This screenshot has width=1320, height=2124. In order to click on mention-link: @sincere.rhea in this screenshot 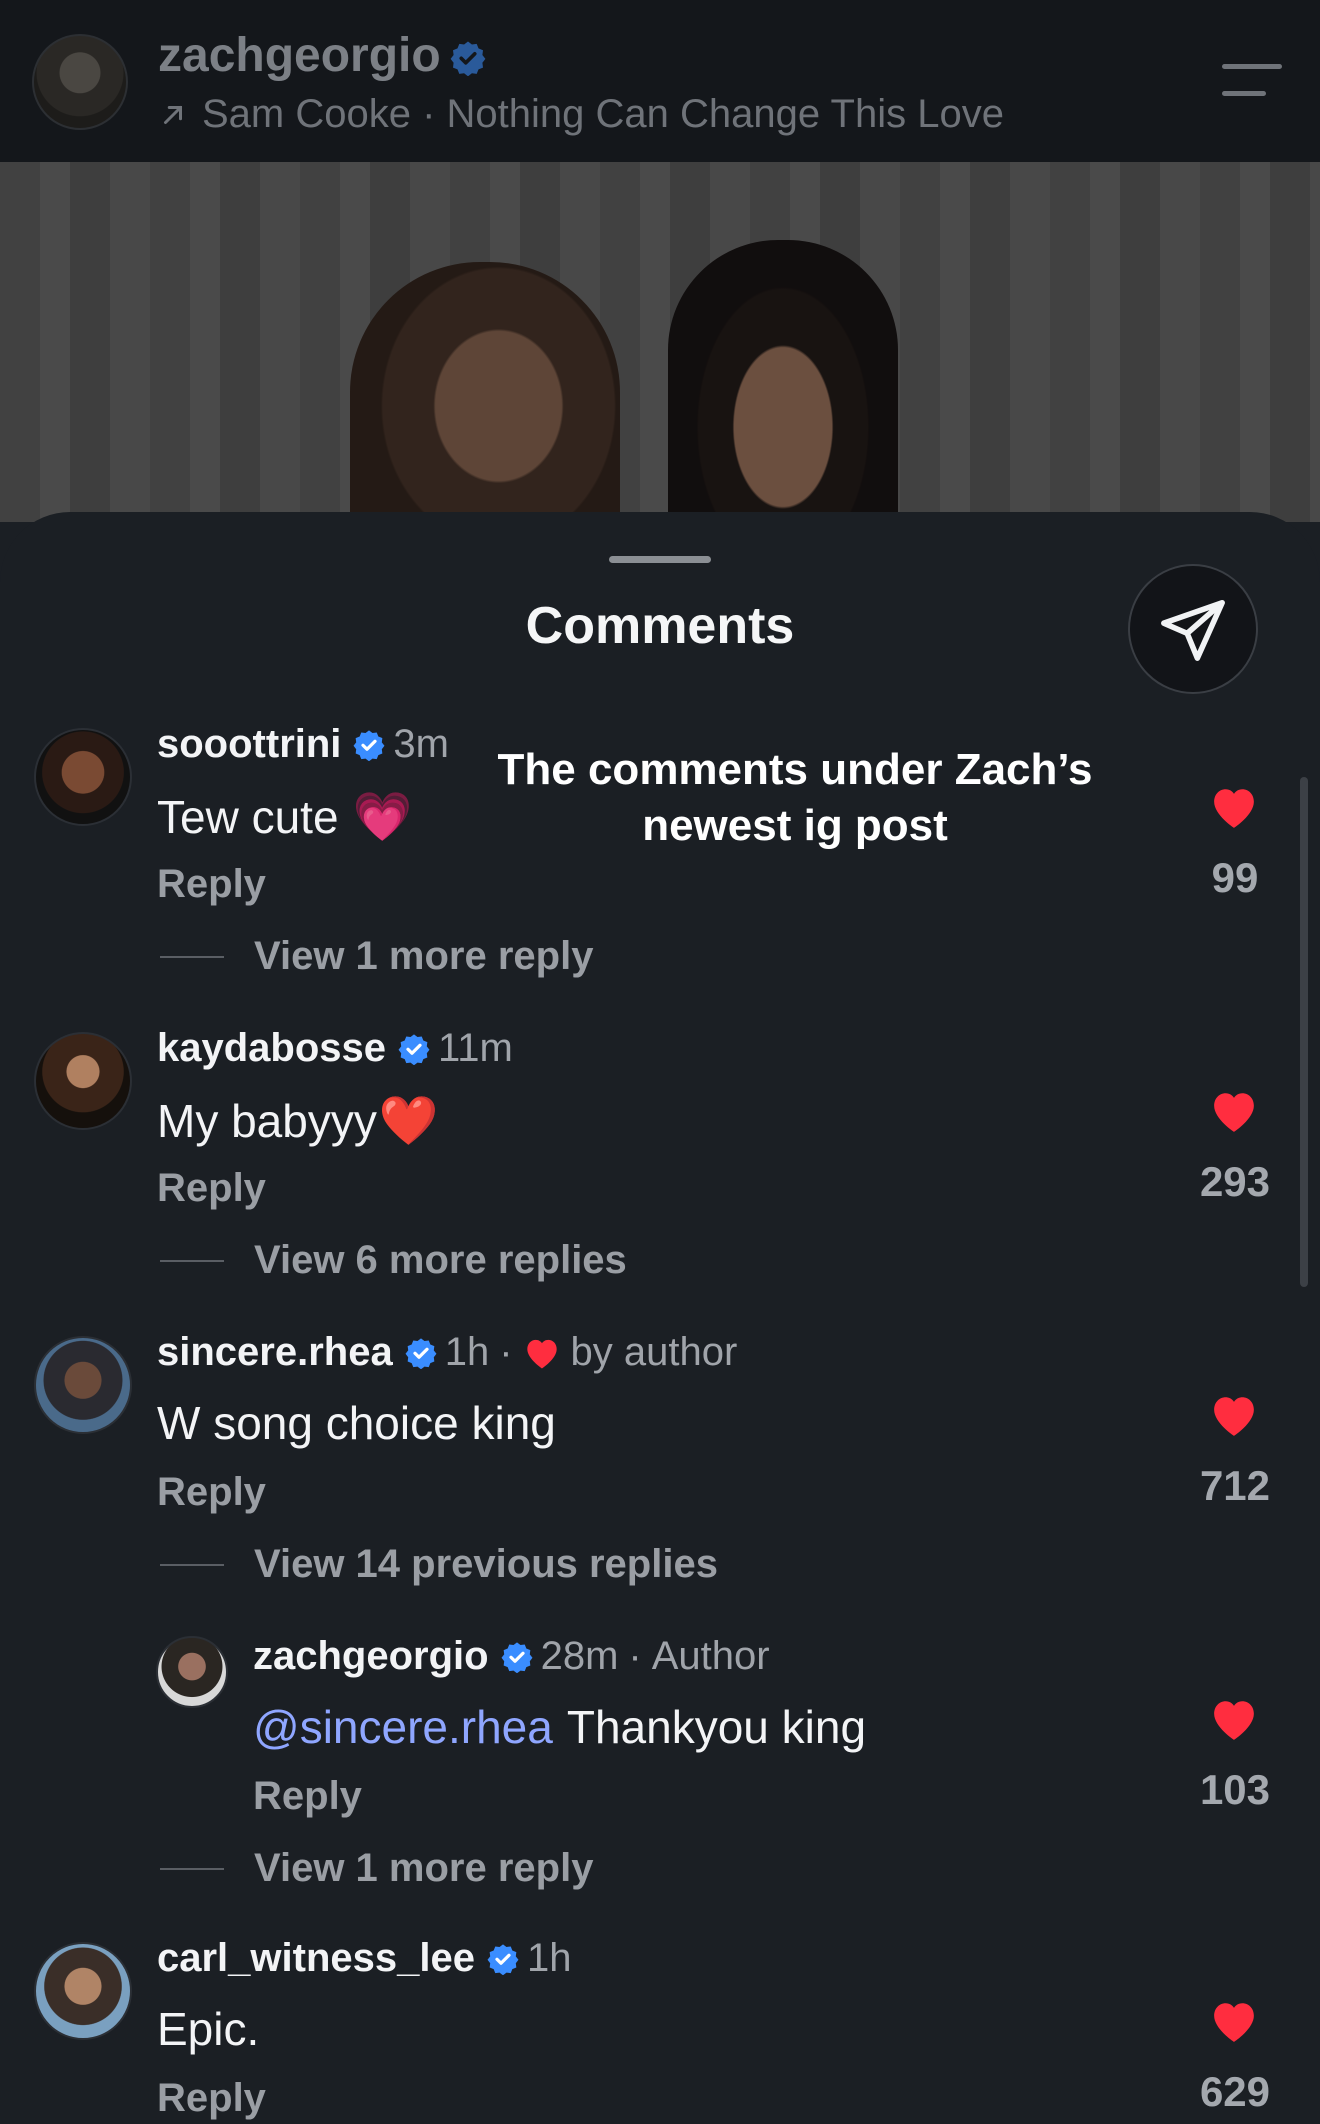, I will do `click(403, 1727)`.